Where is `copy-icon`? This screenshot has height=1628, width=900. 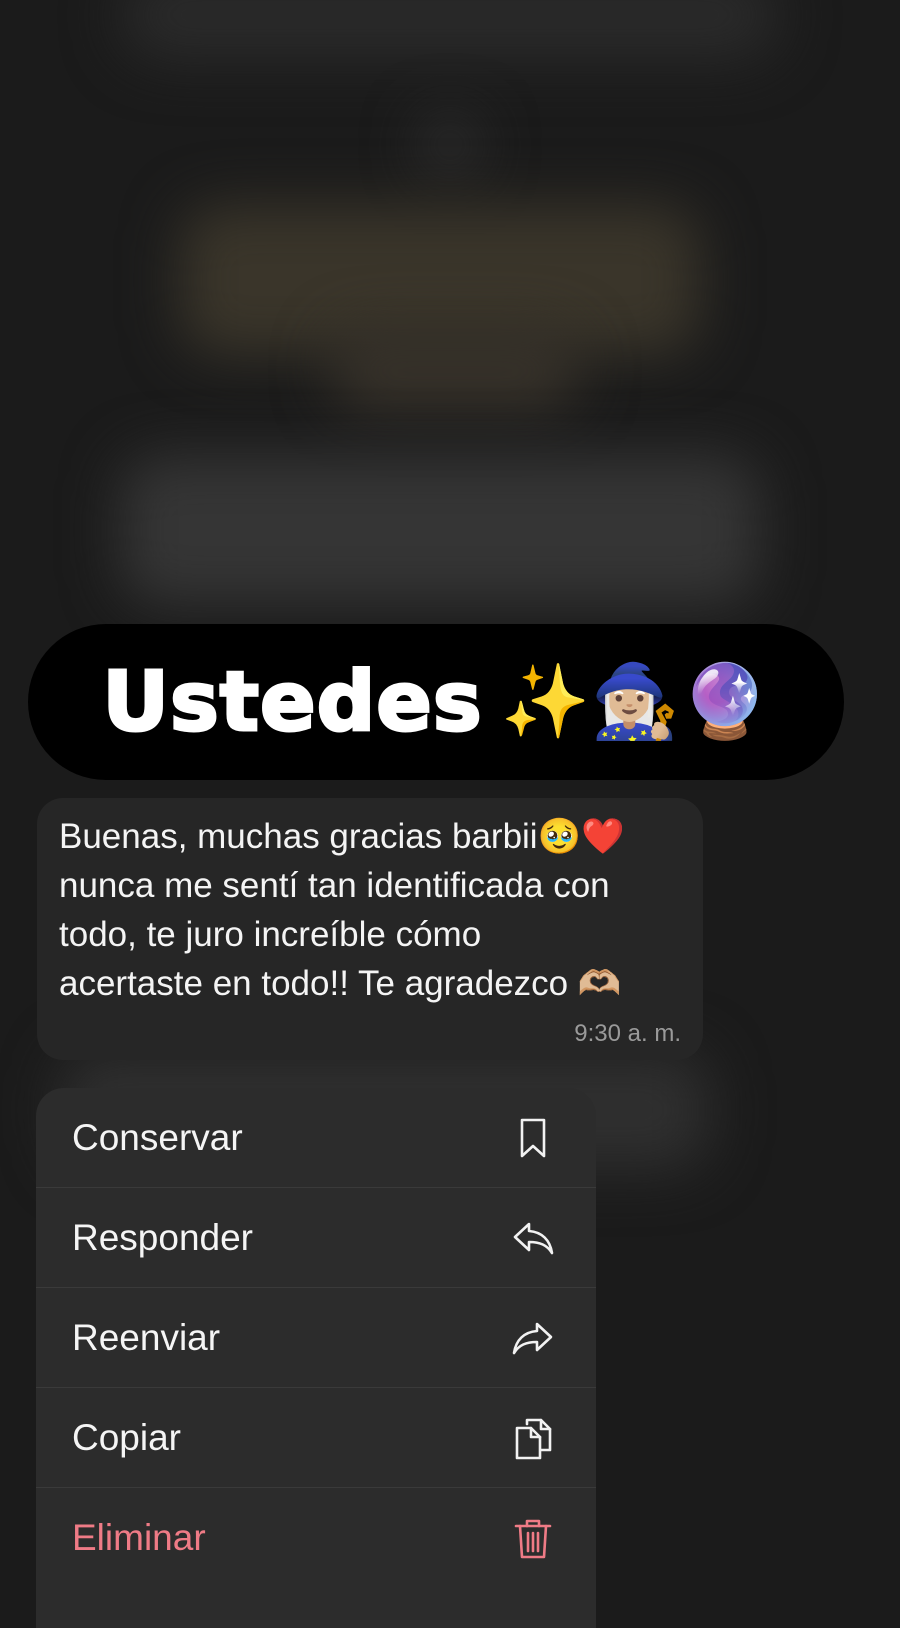 copy-icon is located at coordinates (533, 1438).